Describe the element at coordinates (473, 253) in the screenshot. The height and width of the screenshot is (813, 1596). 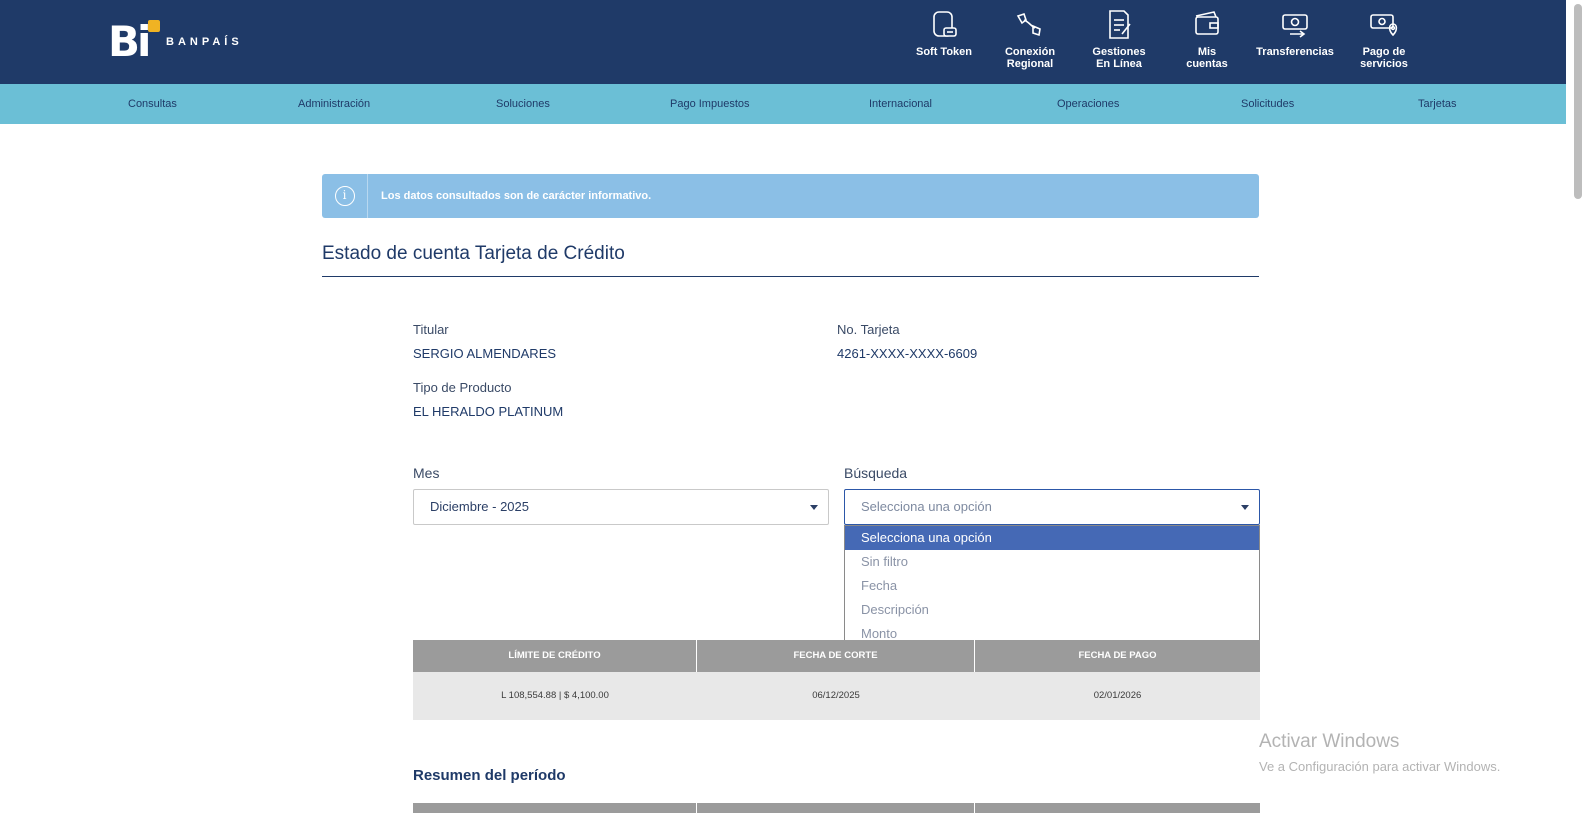
I see `page-title: Estado de cuenta Tarjeta de Crédito` at that location.